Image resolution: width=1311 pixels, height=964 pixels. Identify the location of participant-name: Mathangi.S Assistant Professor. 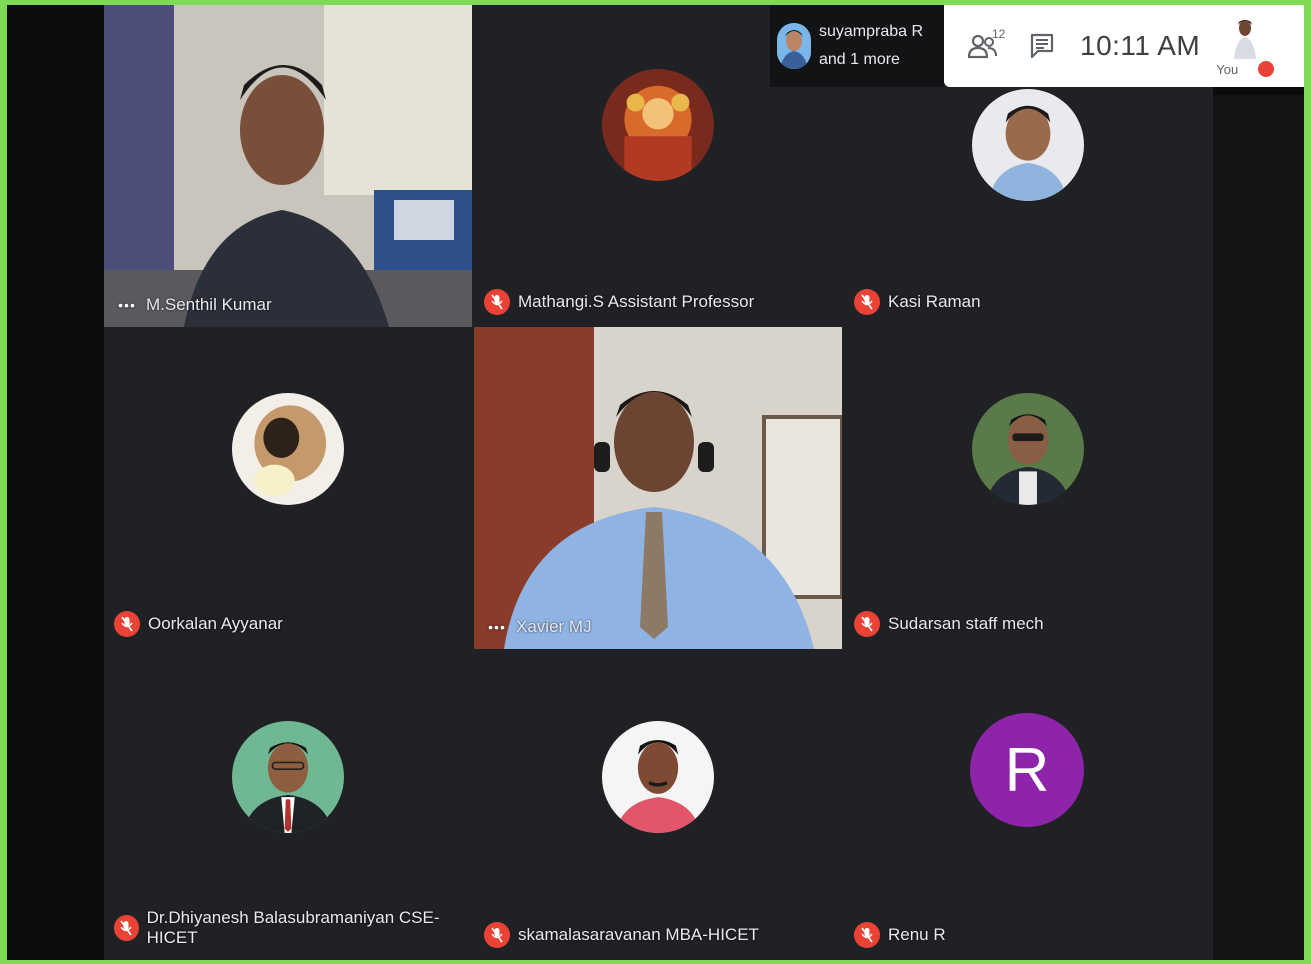
(636, 301).